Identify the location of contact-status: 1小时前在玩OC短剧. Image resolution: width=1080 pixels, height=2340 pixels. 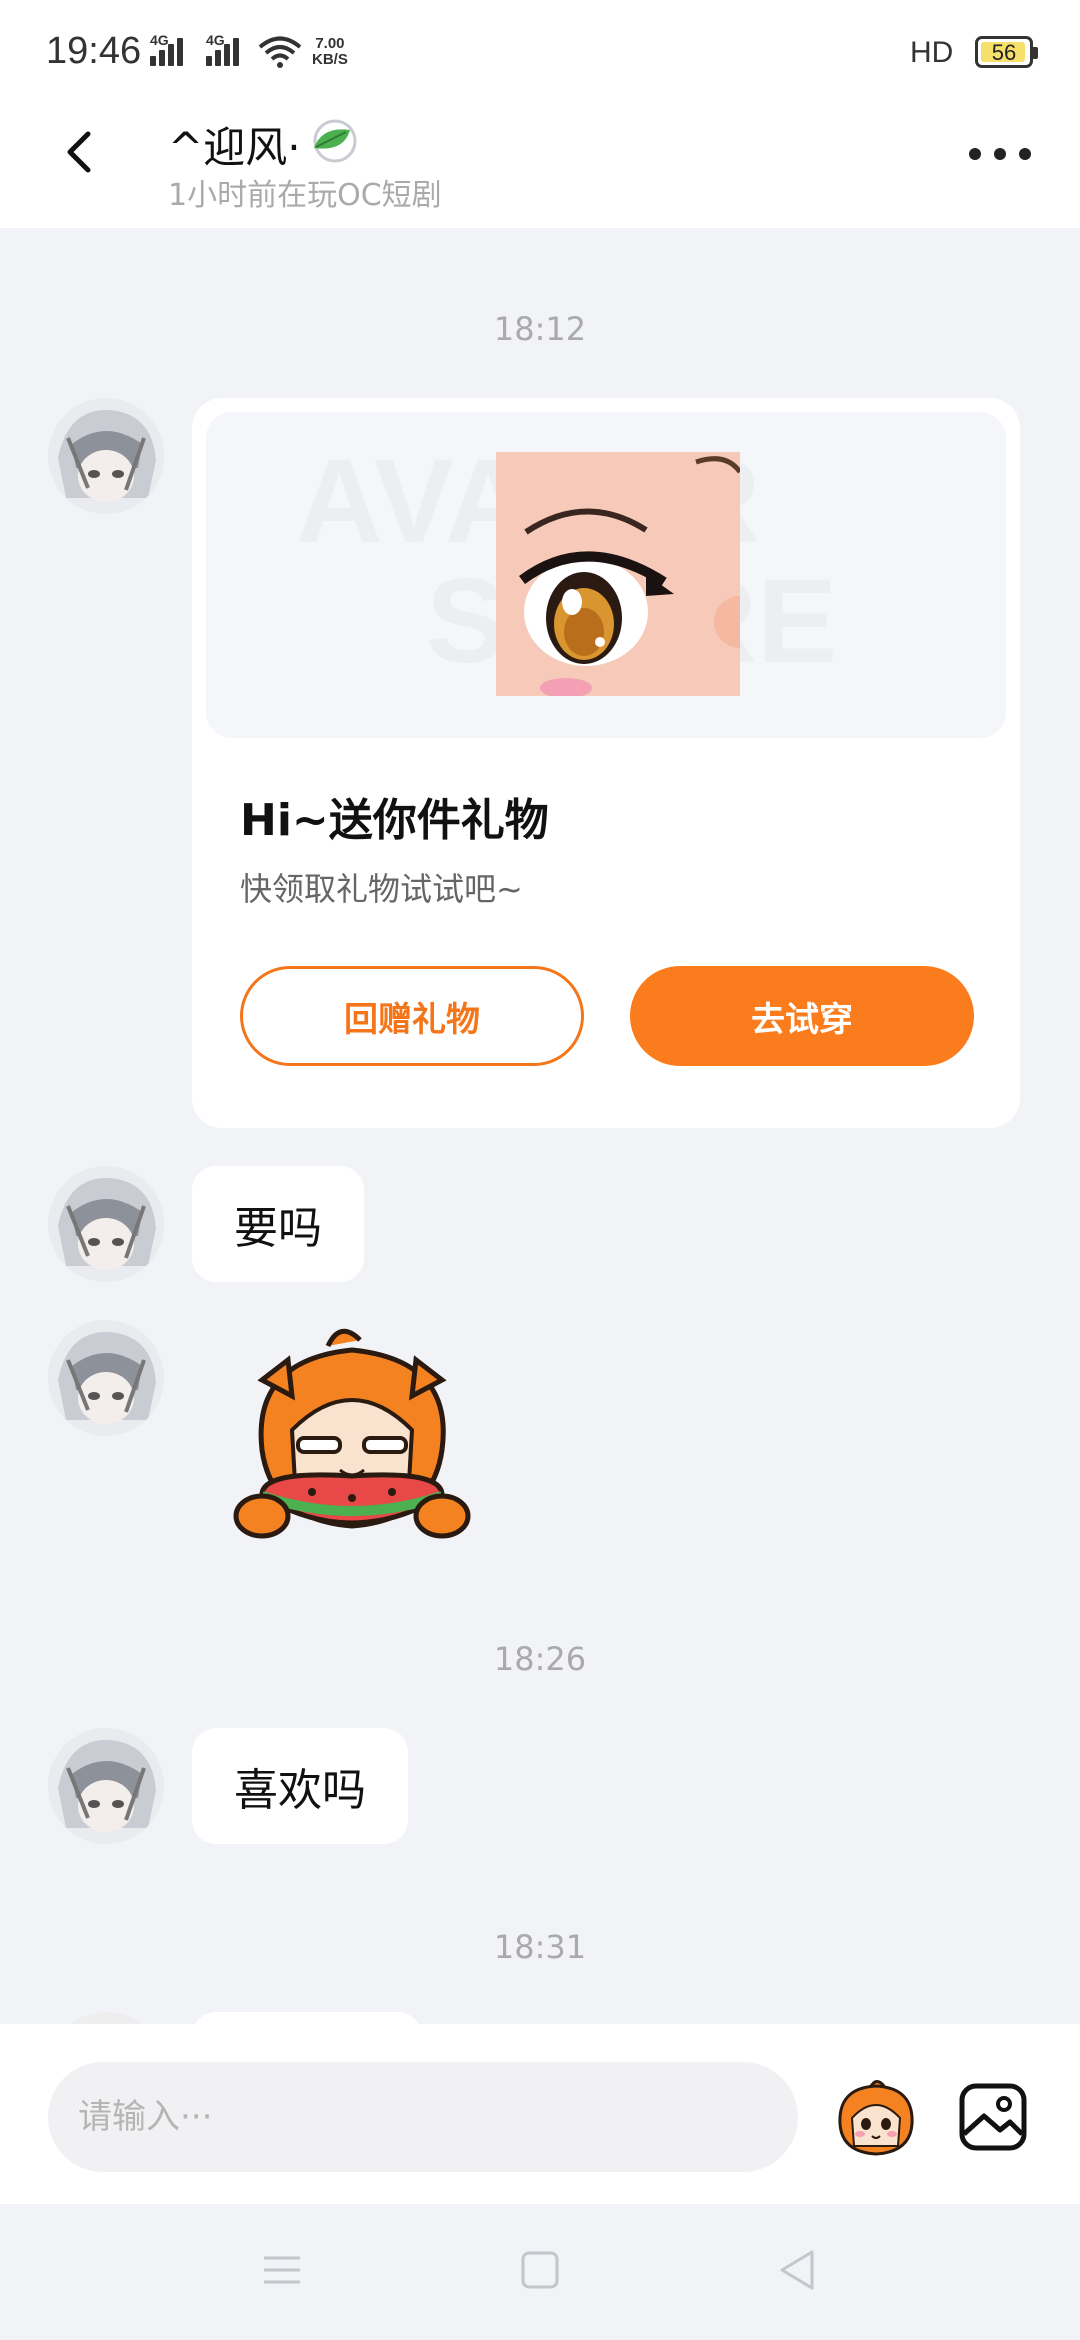
(305, 195).